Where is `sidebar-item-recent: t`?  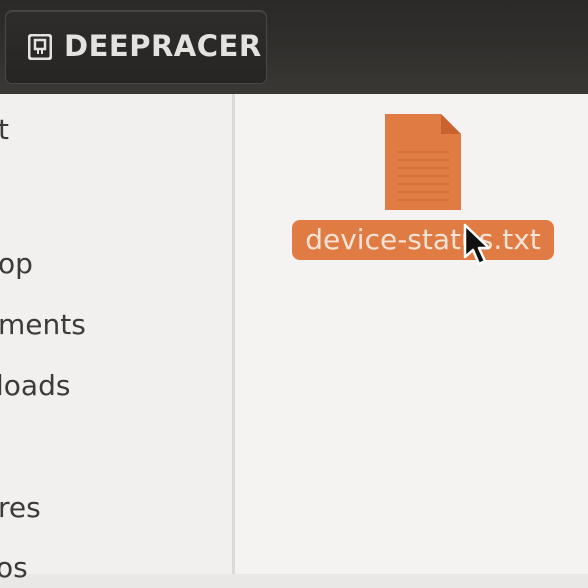
sidebar-item-recent: t is located at coordinates (4, 130).